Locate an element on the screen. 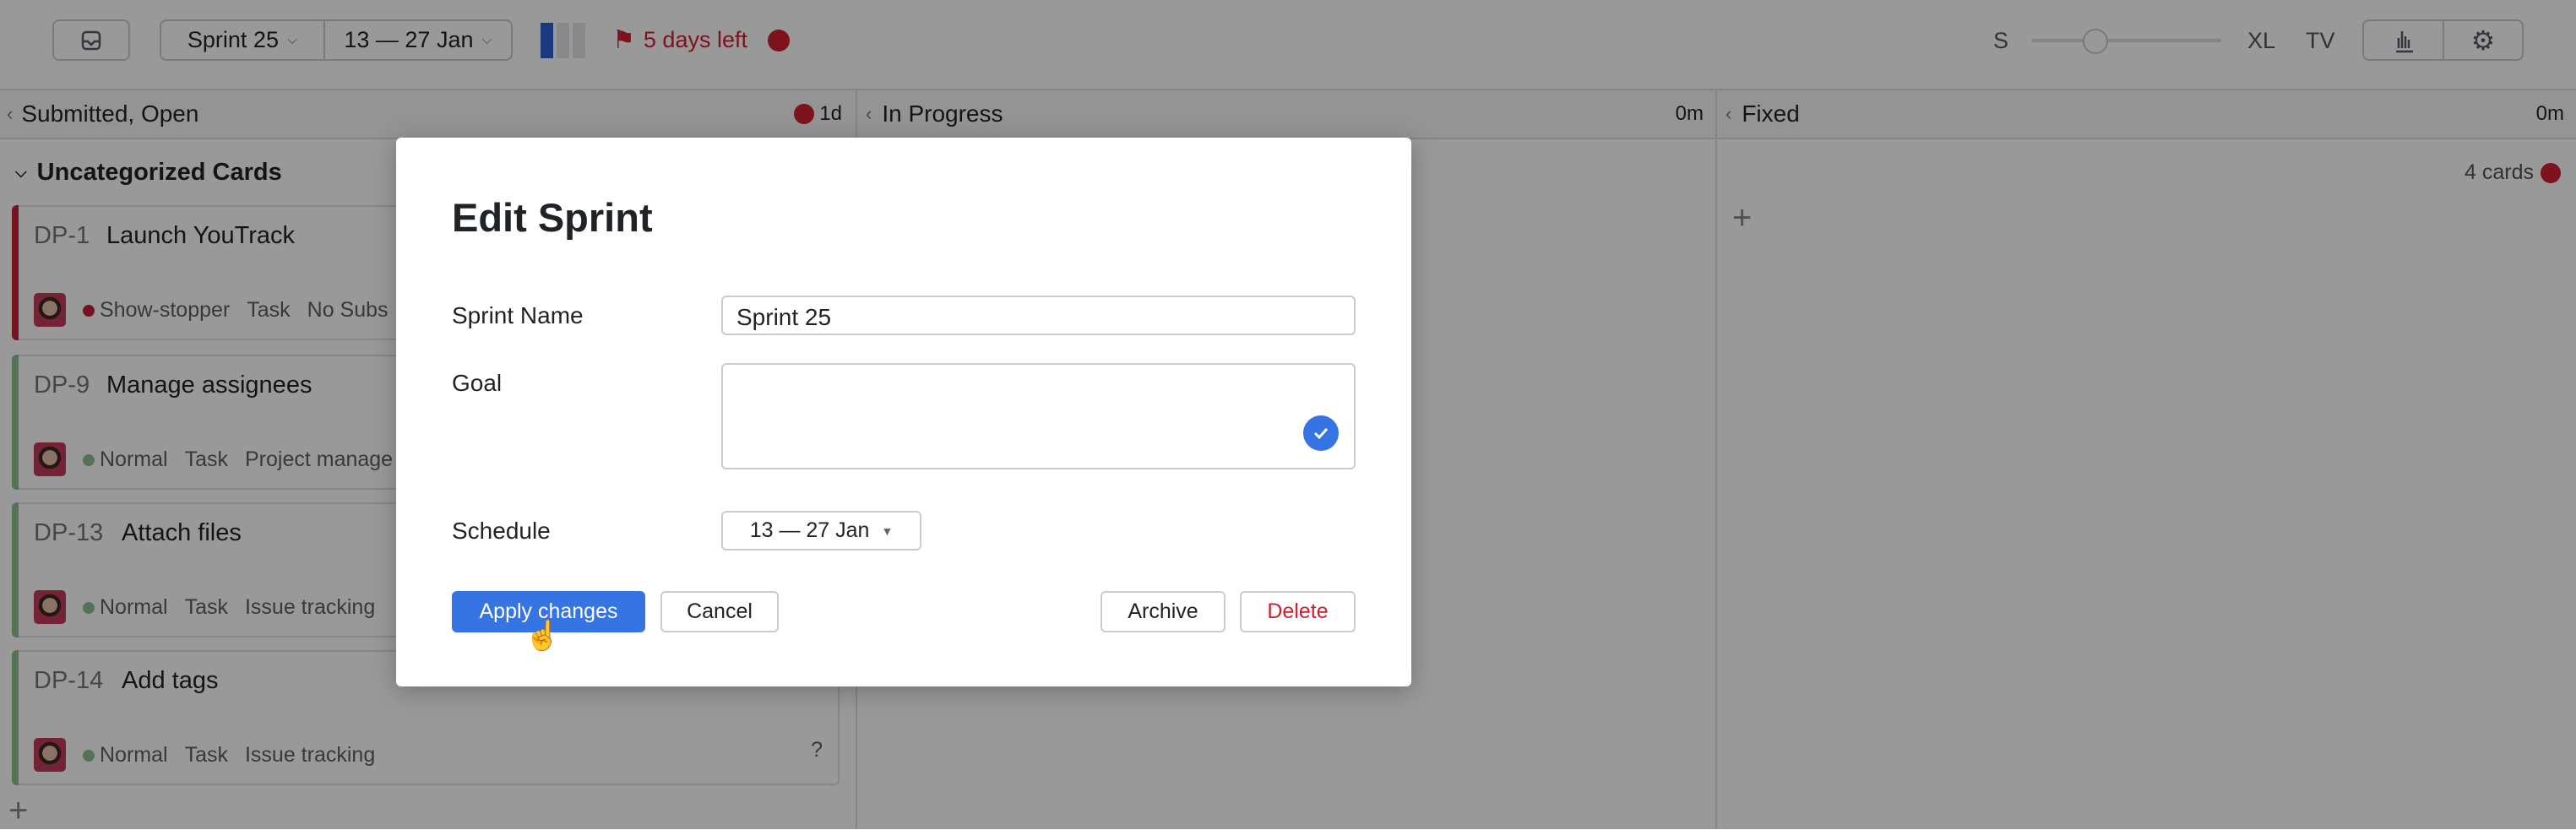  goal-label: Goal is located at coordinates (477, 383).